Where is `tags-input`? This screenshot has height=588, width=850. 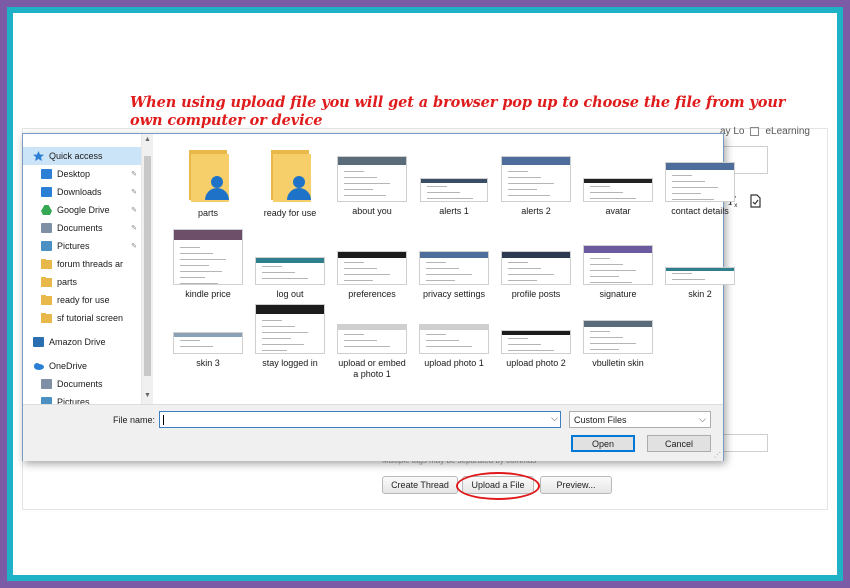
tags-input is located at coordinates (743, 443).